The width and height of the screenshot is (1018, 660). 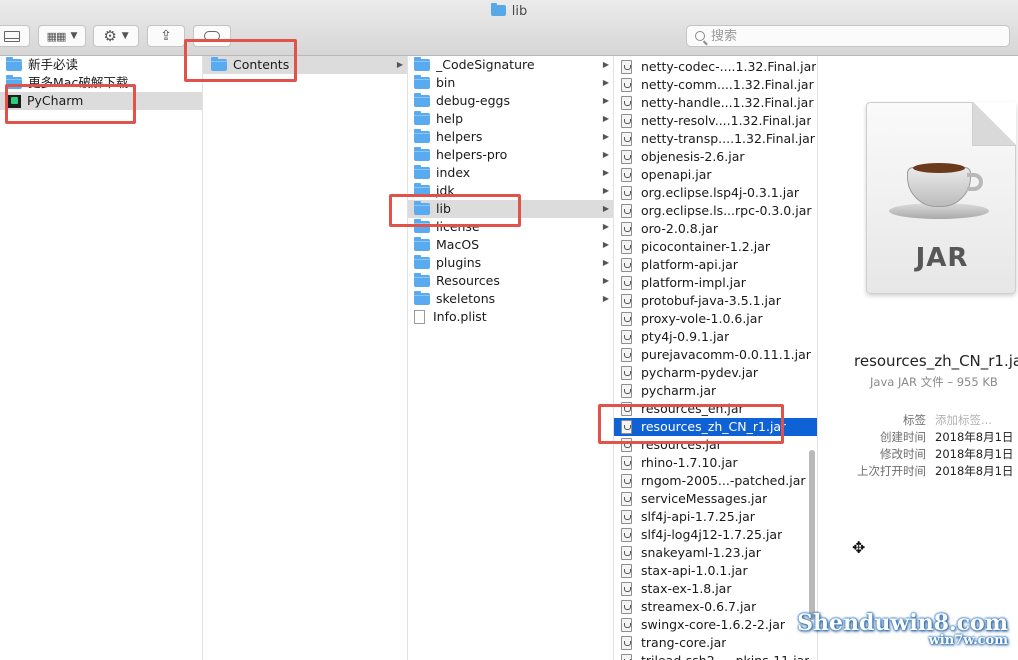 I want to click on arrange-button: ▦▦ ▼, so click(x=62, y=36).